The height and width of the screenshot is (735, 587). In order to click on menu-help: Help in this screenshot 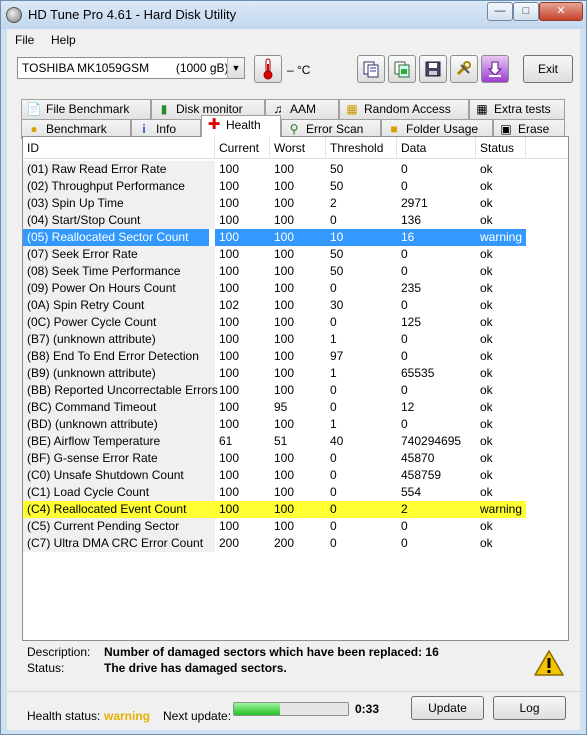, I will do `click(63, 40)`.